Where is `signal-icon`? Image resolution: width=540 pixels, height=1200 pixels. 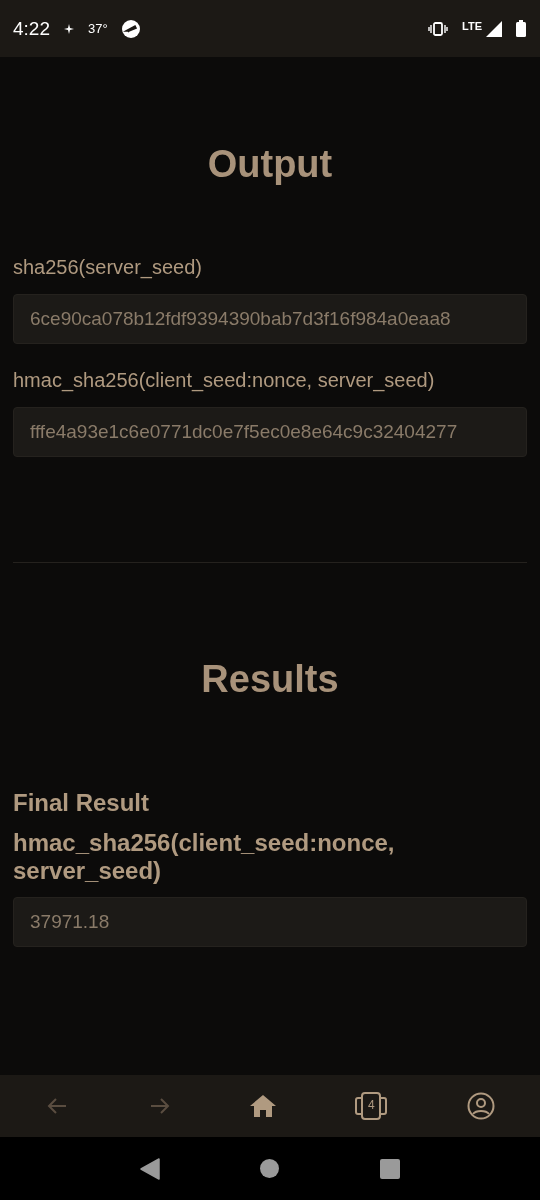 signal-icon is located at coordinates (494, 28).